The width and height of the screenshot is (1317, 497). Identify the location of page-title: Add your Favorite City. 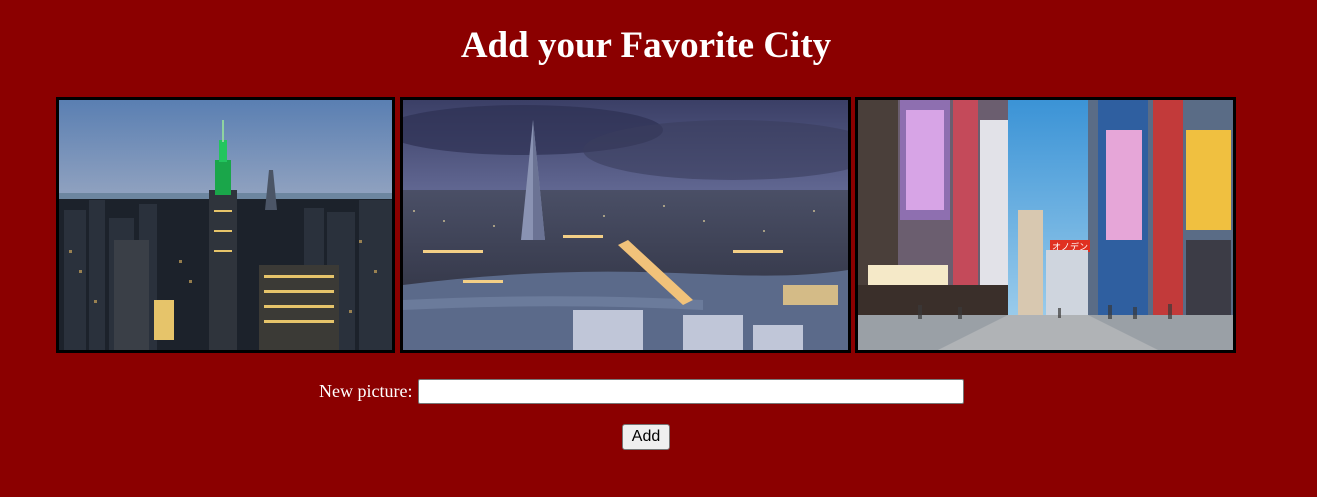
(646, 45).